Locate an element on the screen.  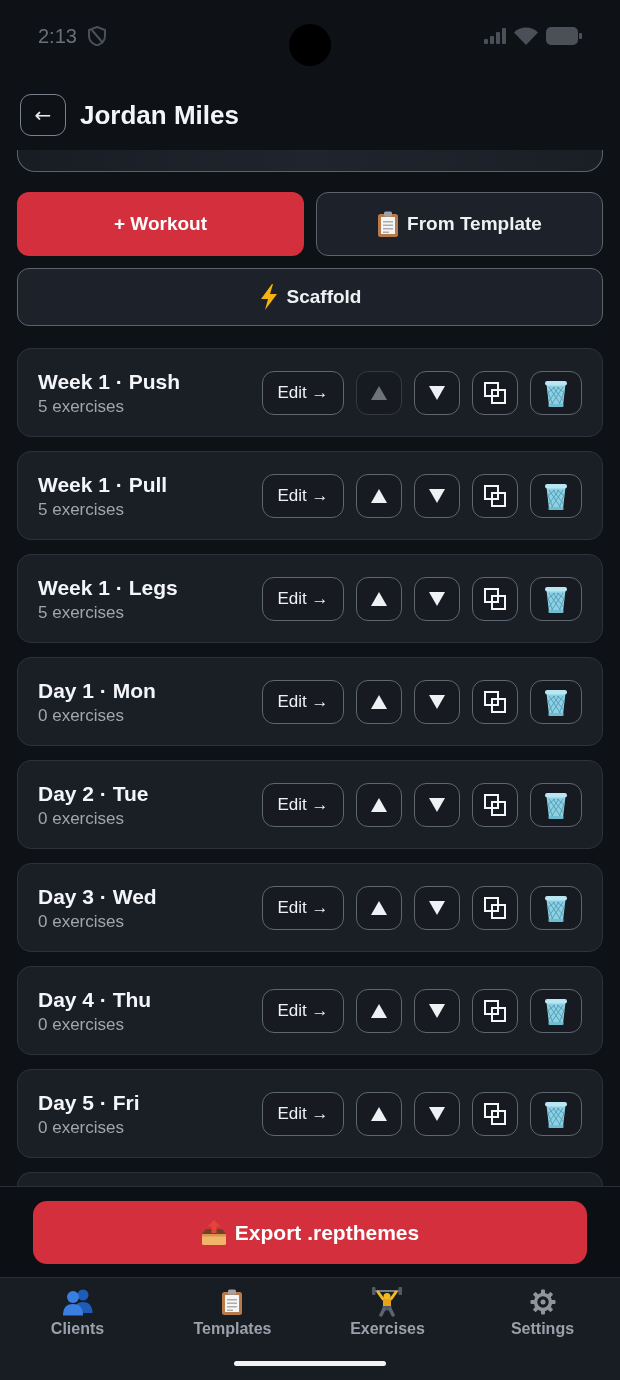
action-button: Scaffold is located at coordinates (310, 297).